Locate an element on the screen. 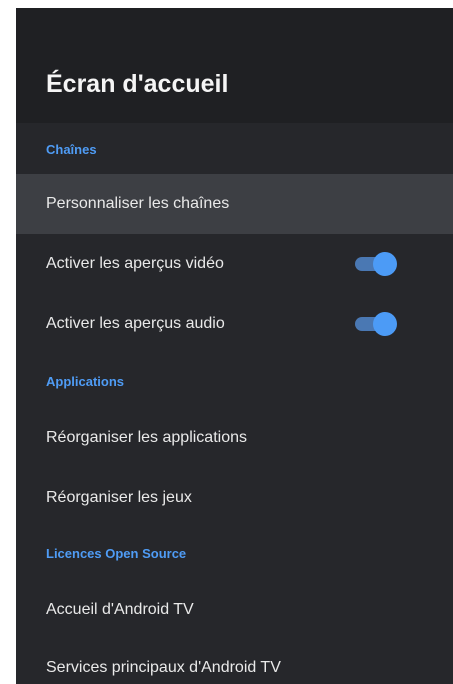 The height and width of the screenshot is (684, 453). android-tv-core-services-item: Services principaux d'Android TV is located at coordinates (234, 661).